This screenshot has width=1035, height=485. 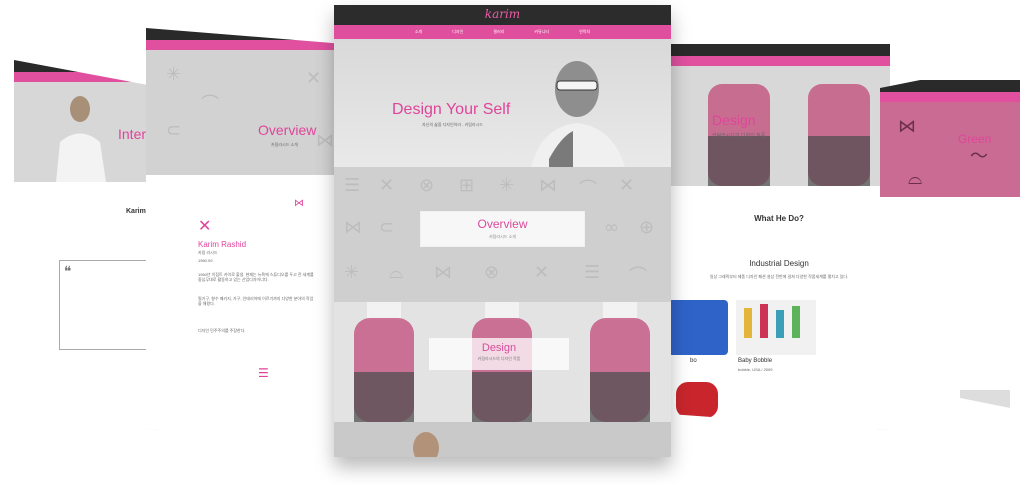 I want to click on hero-title: Overview, so click(x=287, y=130).